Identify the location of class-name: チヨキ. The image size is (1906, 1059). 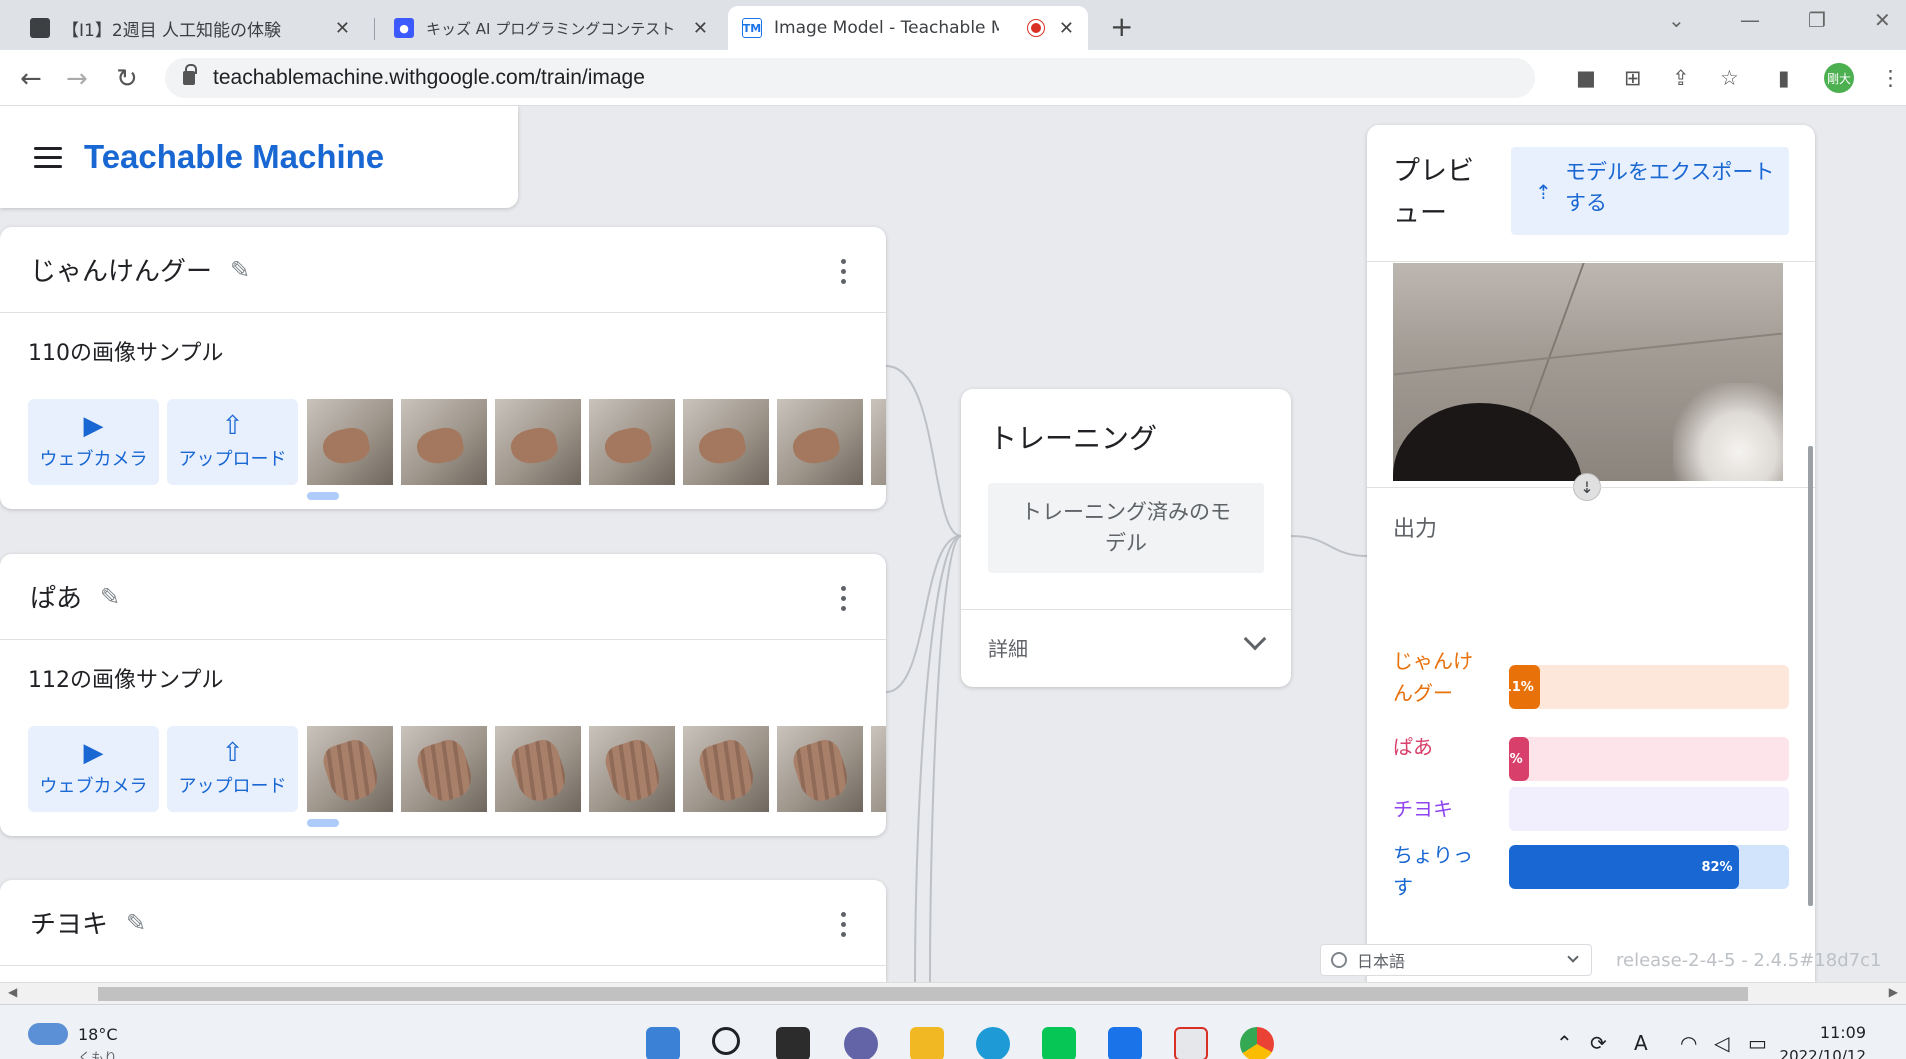
(69, 922).